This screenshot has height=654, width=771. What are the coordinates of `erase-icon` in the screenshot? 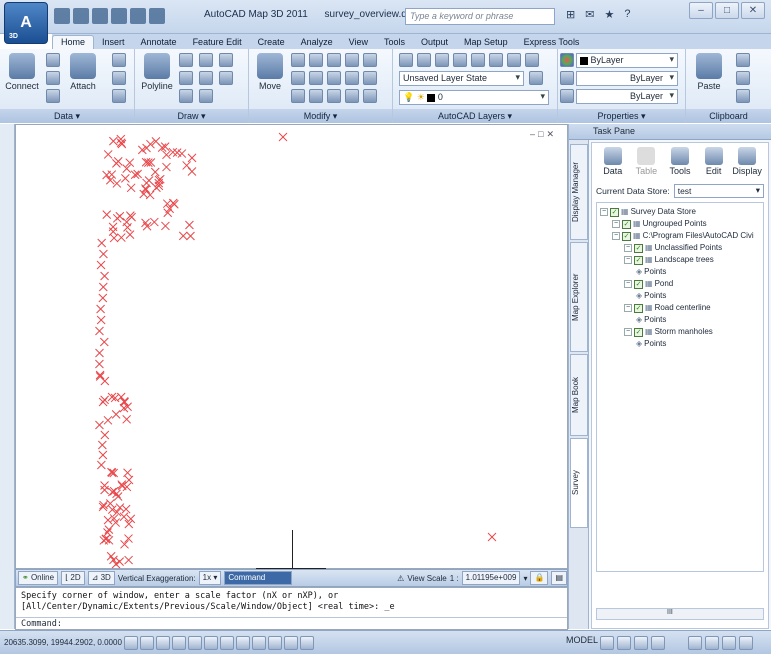 It's located at (370, 78).